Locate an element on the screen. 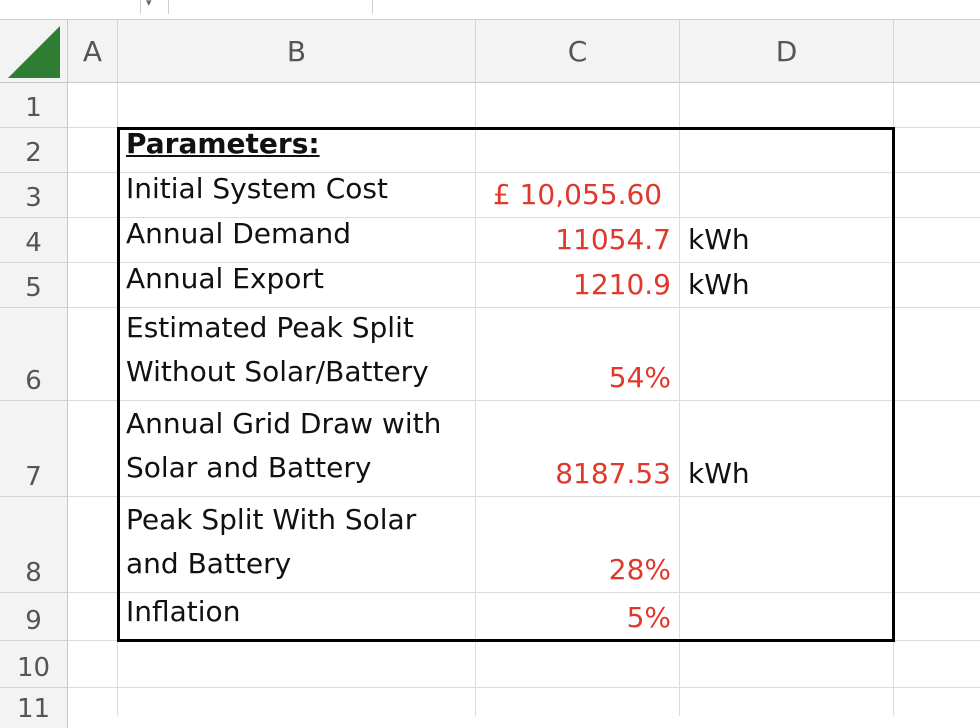 The image size is (980, 728). cell-e10 is located at coordinates (937, 664).